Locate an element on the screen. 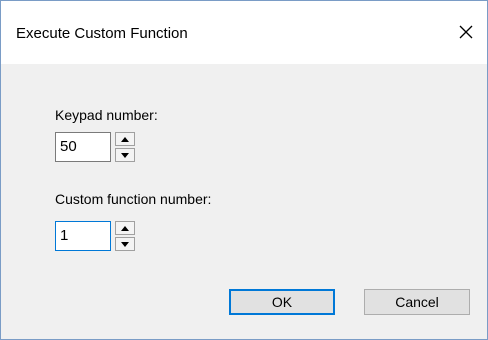 This screenshot has height=340, width=488. custom-function-number-input: 1 is located at coordinates (83, 236).